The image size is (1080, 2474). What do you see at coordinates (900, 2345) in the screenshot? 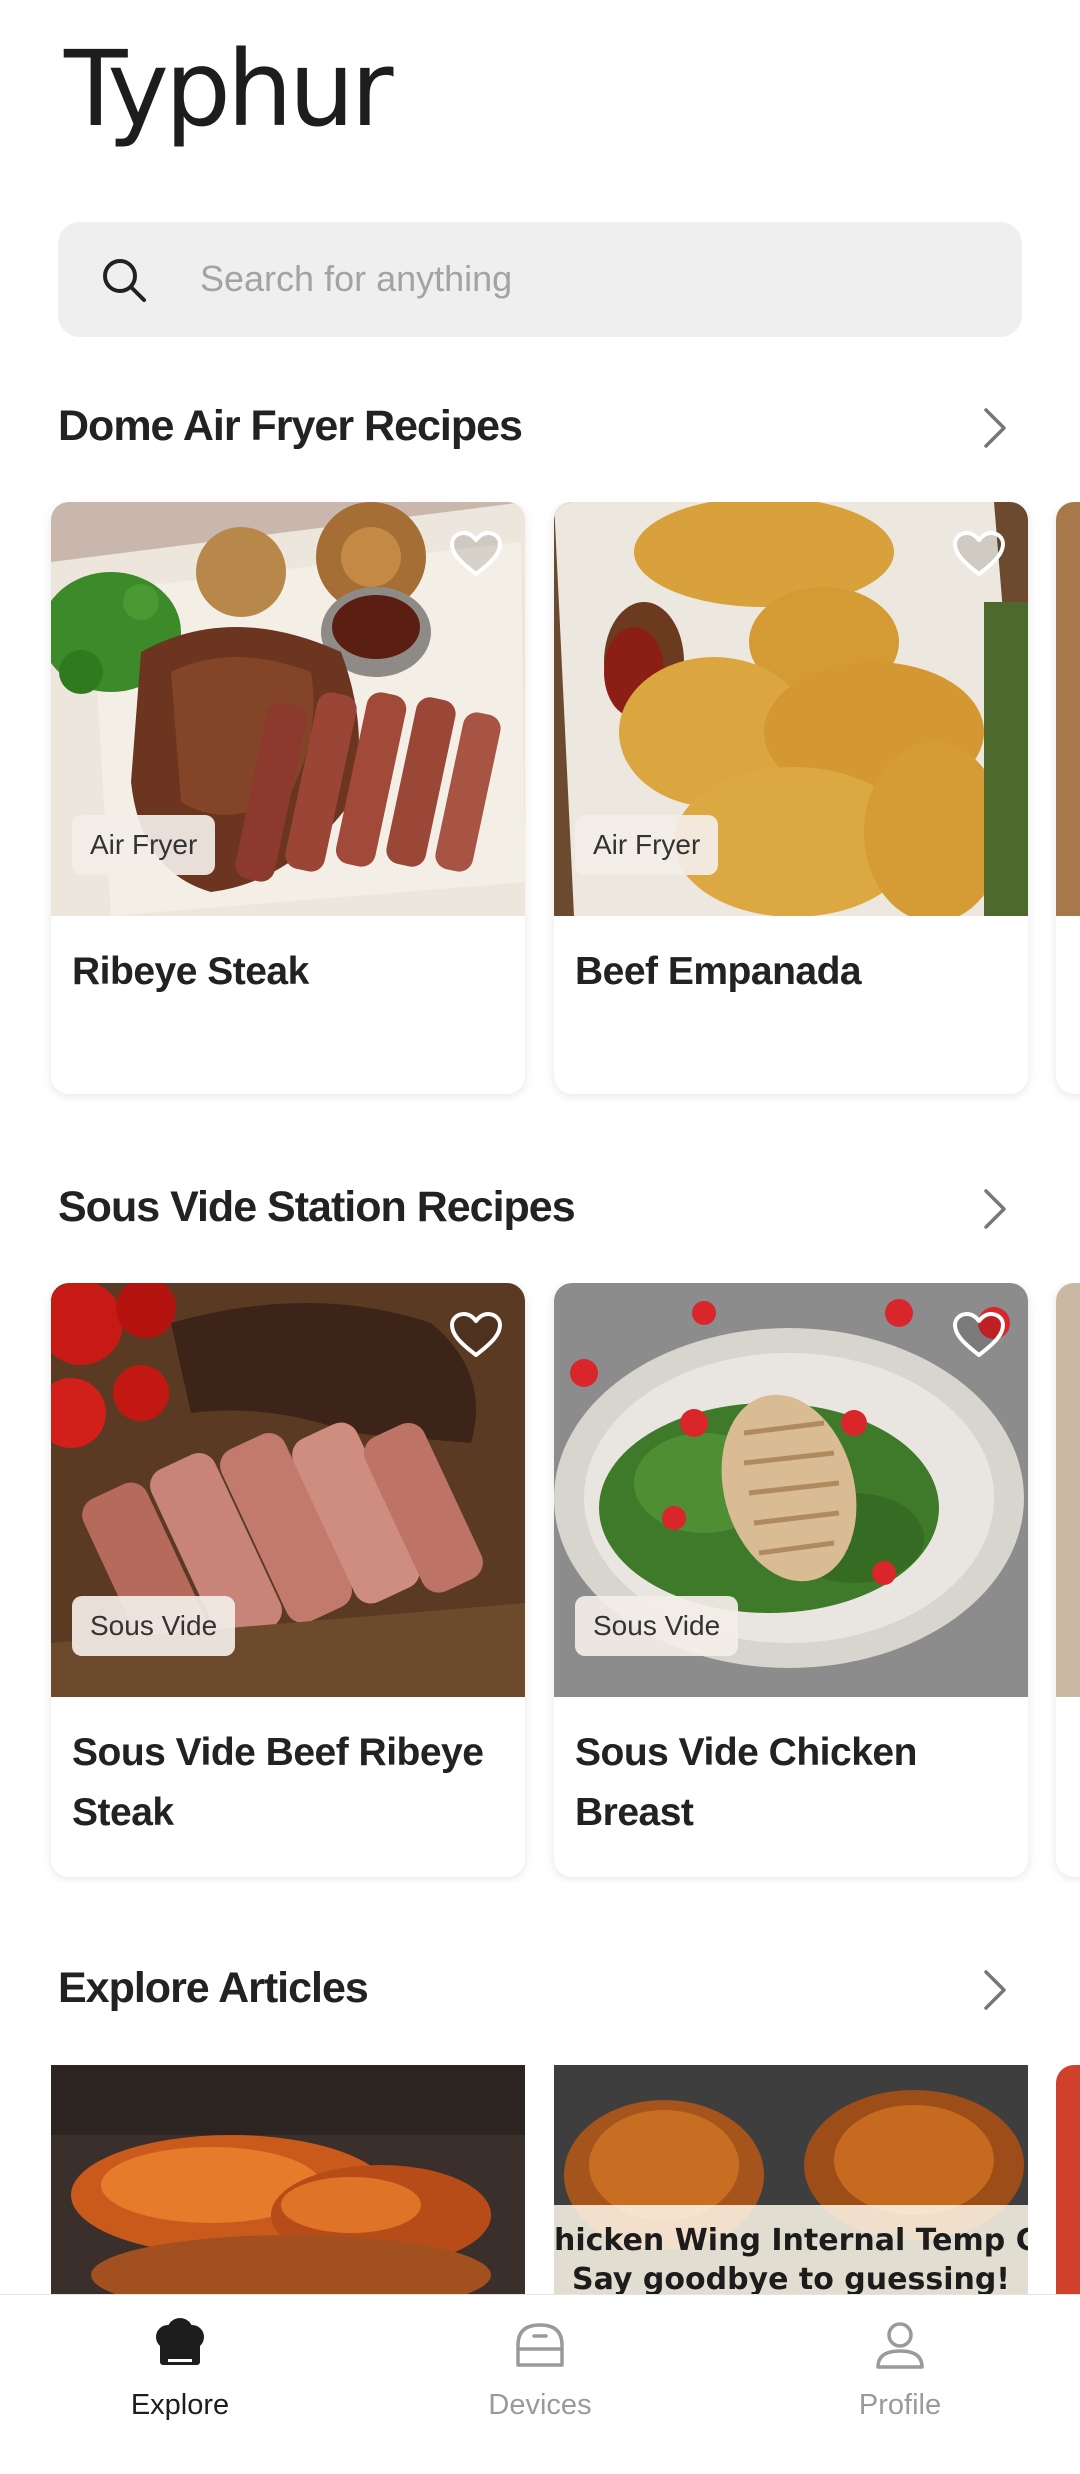
I see `person-icon` at bounding box center [900, 2345].